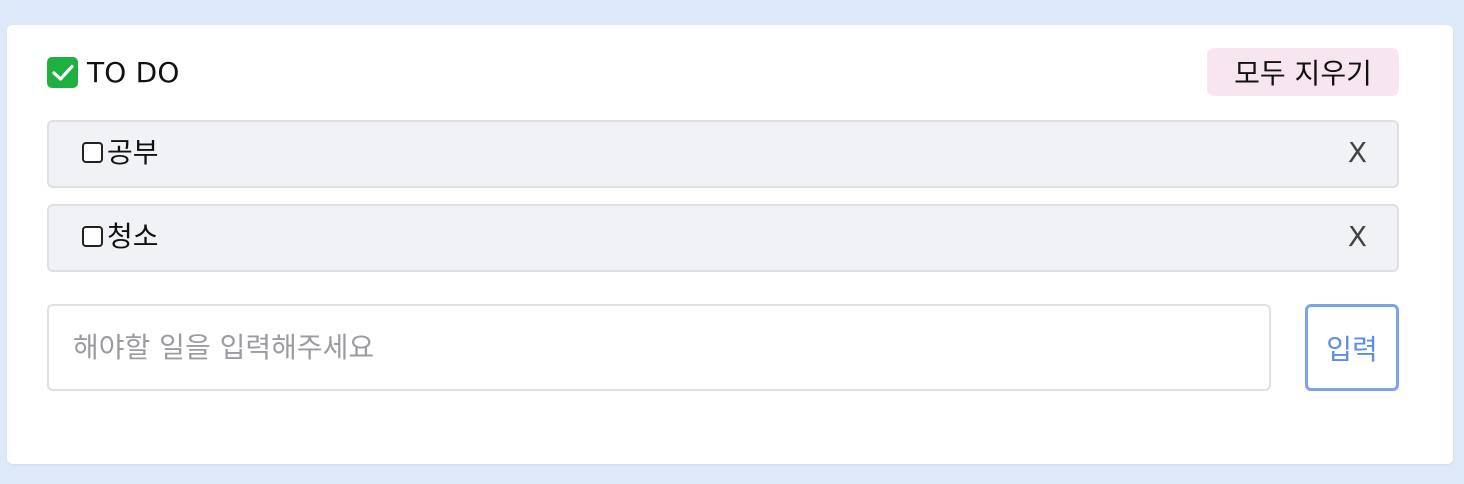  I want to click on clear-all-button: 모두 지우기, so click(1303, 72).